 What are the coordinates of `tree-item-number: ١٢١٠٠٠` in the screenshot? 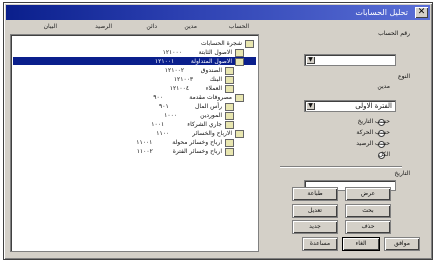 It's located at (172, 52).